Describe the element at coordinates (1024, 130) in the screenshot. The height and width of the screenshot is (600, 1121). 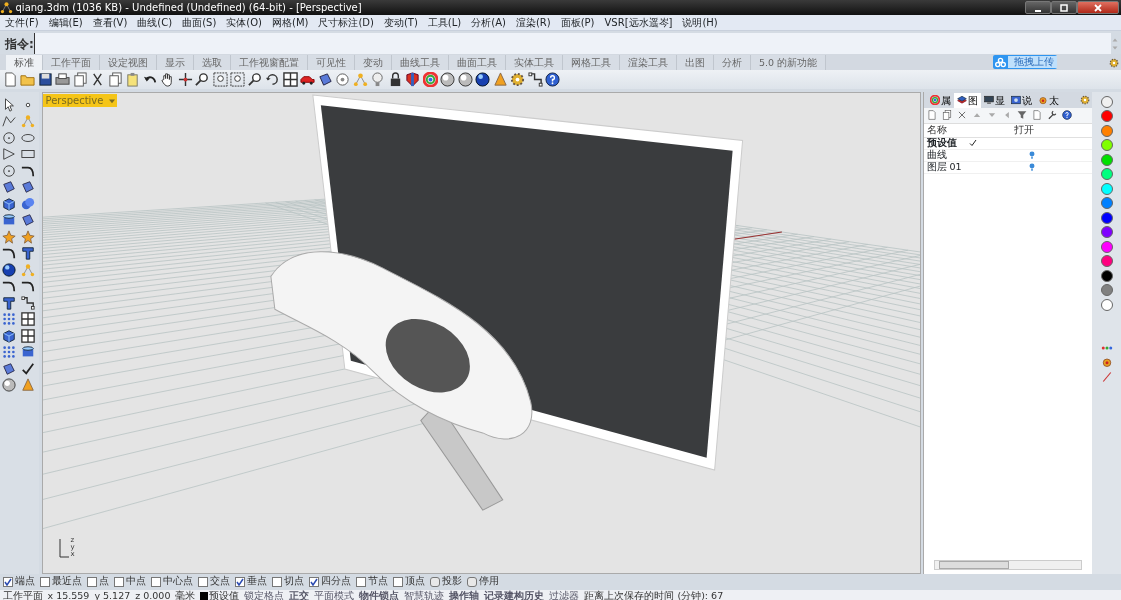
I see `column-header: 打开` at that location.